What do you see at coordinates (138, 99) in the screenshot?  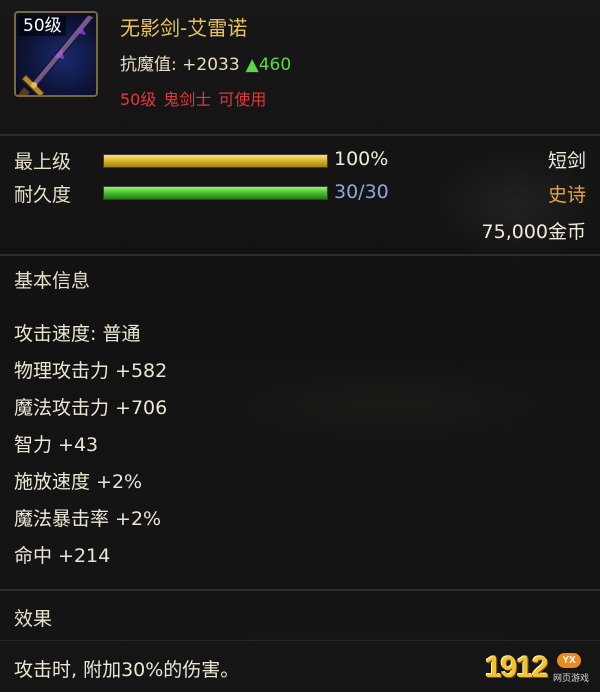 I see `requirement-level: 50级` at bounding box center [138, 99].